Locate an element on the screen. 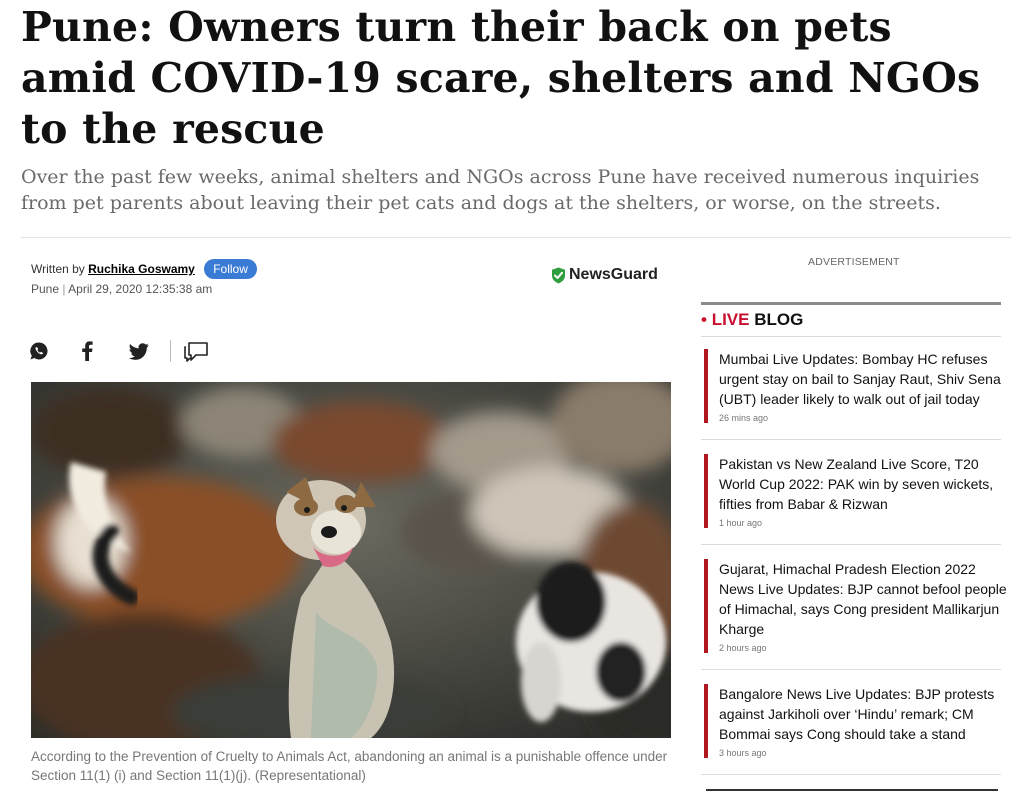 The height and width of the screenshot is (791, 1033). share-bar is located at coordinates (119, 351).